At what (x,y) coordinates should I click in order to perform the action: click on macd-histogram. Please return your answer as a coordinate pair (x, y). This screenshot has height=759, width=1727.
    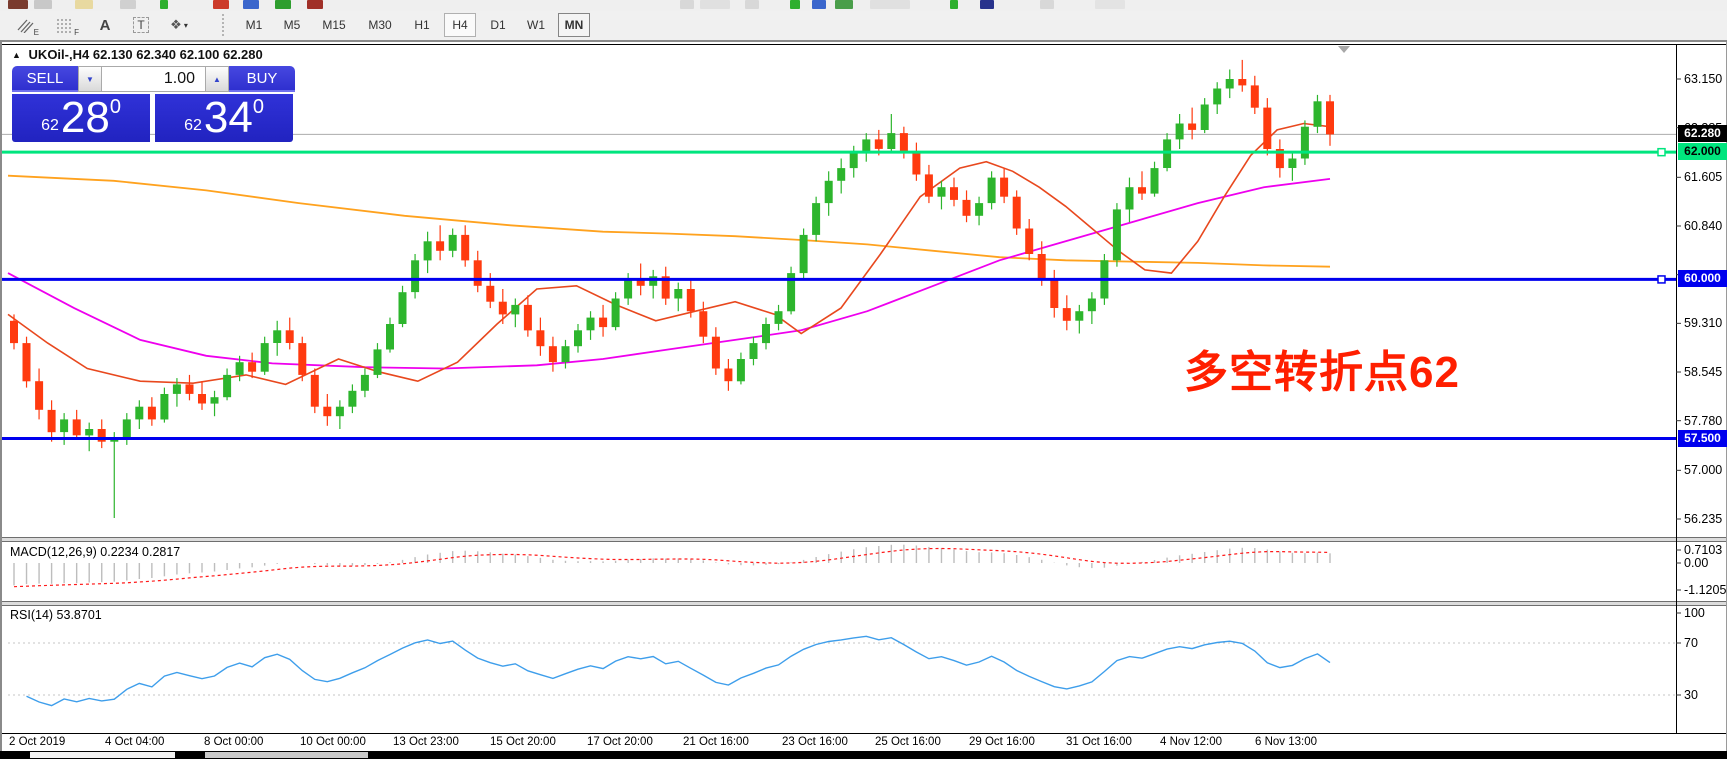
    Looking at the image, I should click on (672, 565).